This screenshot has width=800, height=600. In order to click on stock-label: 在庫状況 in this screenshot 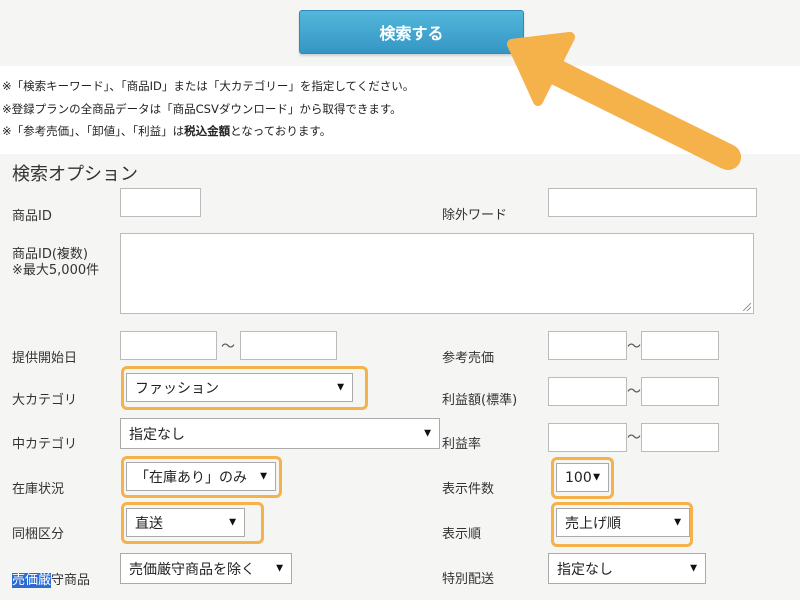, I will do `click(38, 489)`.